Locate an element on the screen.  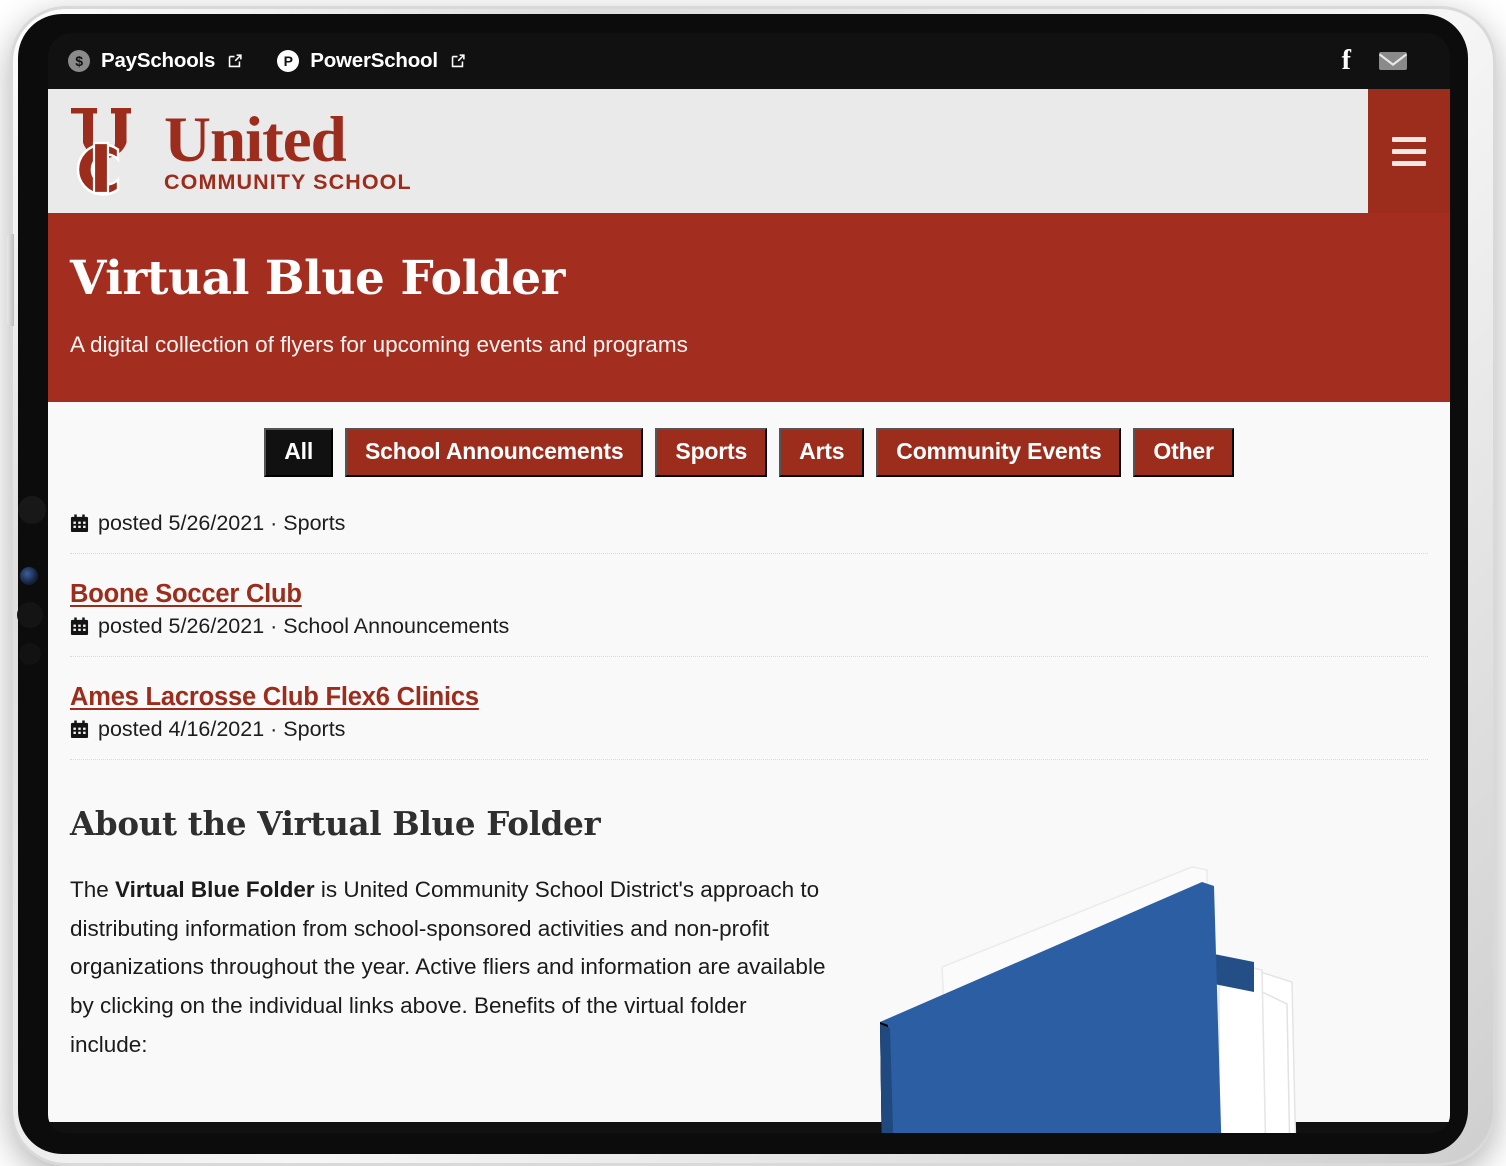
filter-chip-arts: Arts is located at coordinates (822, 452).